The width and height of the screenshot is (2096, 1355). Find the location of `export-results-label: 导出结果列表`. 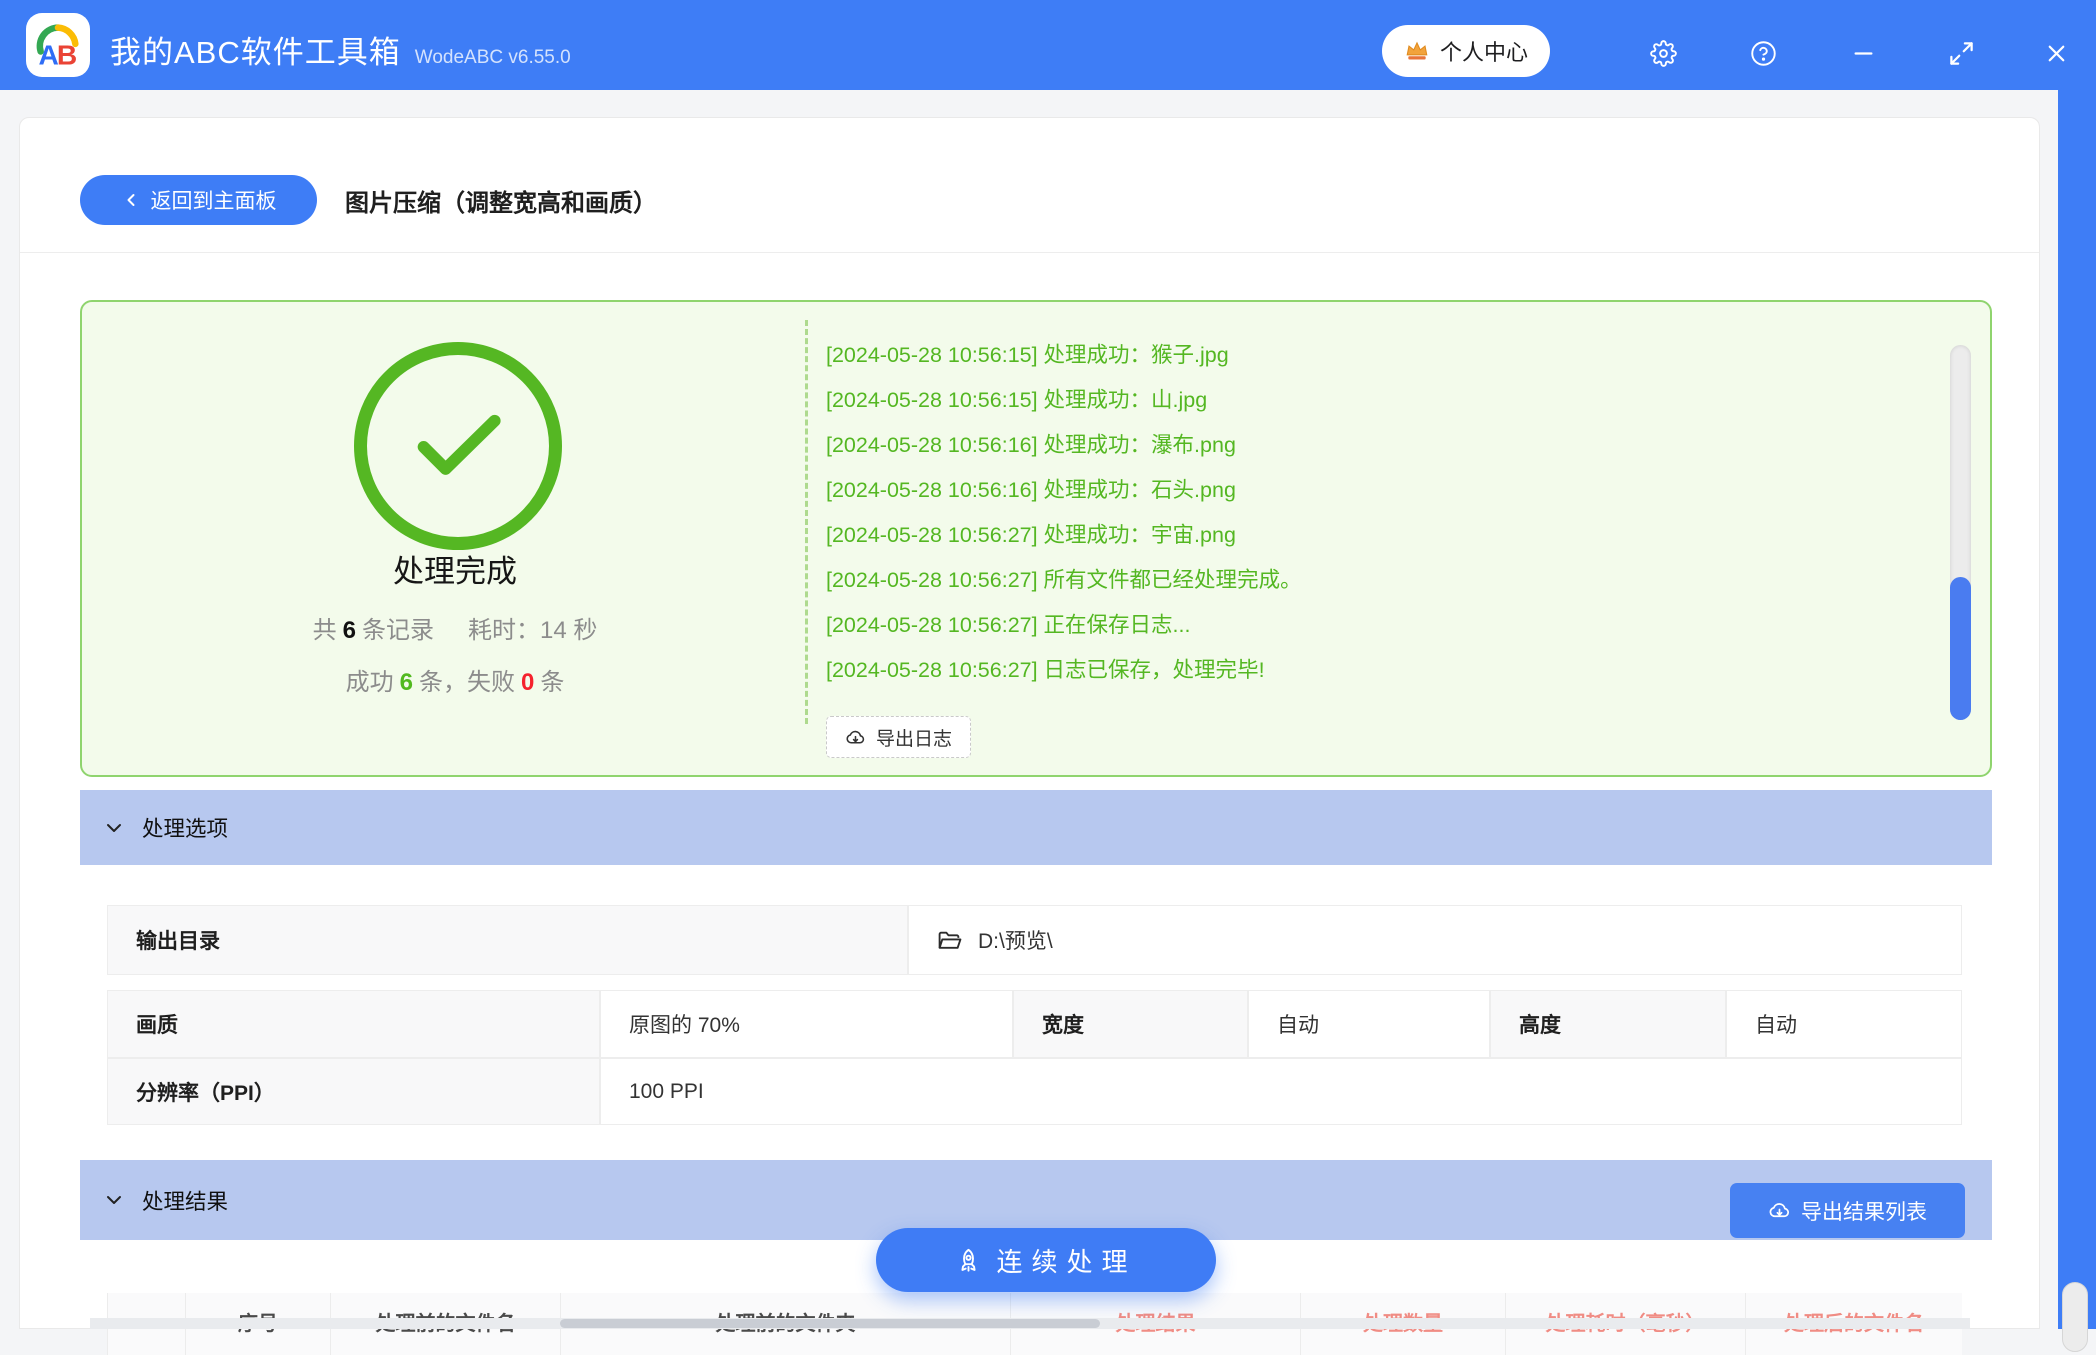

export-results-label: 导出结果列表 is located at coordinates (1864, 1212).